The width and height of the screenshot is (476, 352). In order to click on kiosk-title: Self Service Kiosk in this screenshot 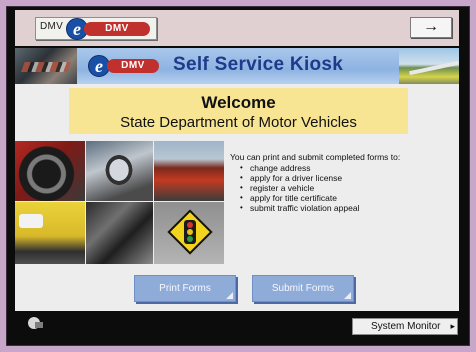, I will do `click(258, 64)`.